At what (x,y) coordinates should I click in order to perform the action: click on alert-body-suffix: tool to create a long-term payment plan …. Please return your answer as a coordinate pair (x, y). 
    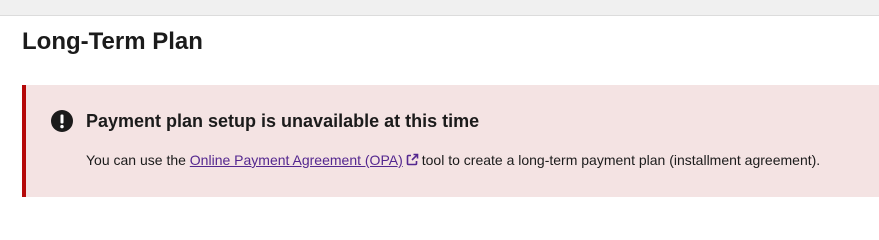
    Looking at the image, I should click on (621, 160).